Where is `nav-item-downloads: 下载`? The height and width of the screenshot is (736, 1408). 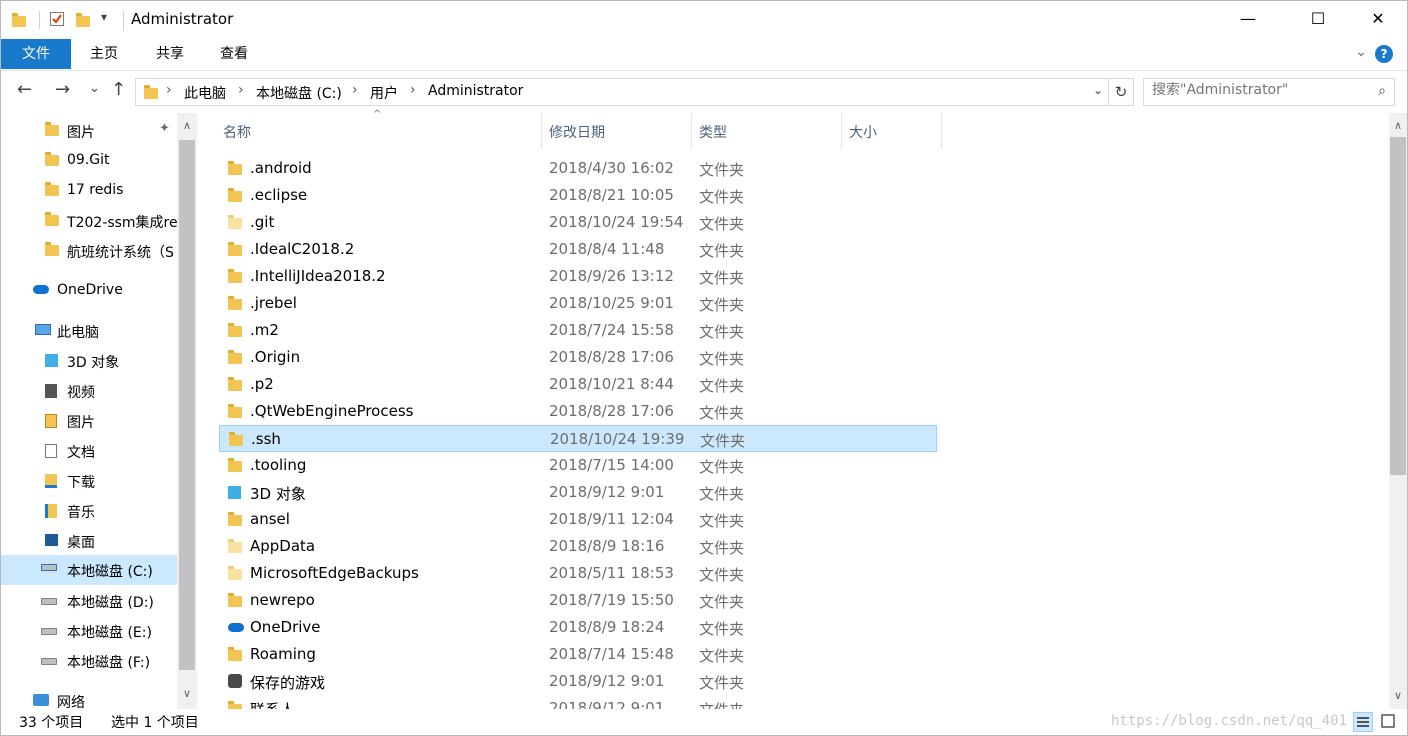 nav-item-downloads: 下载 is located at coordinates (89, 481).